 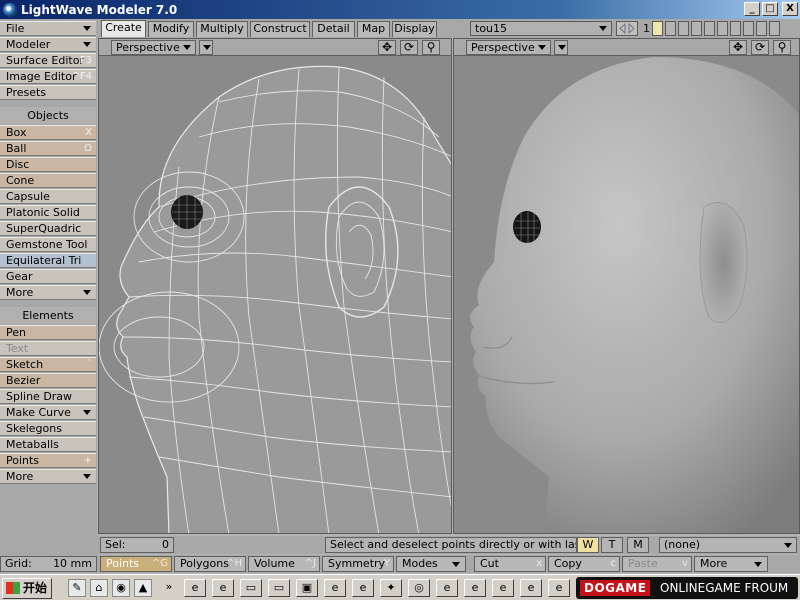 What do you see at coordinates (391, 588) in the screenshot?
I see `task-lightwave-icon: ✦` at bounding box center [391, 588].